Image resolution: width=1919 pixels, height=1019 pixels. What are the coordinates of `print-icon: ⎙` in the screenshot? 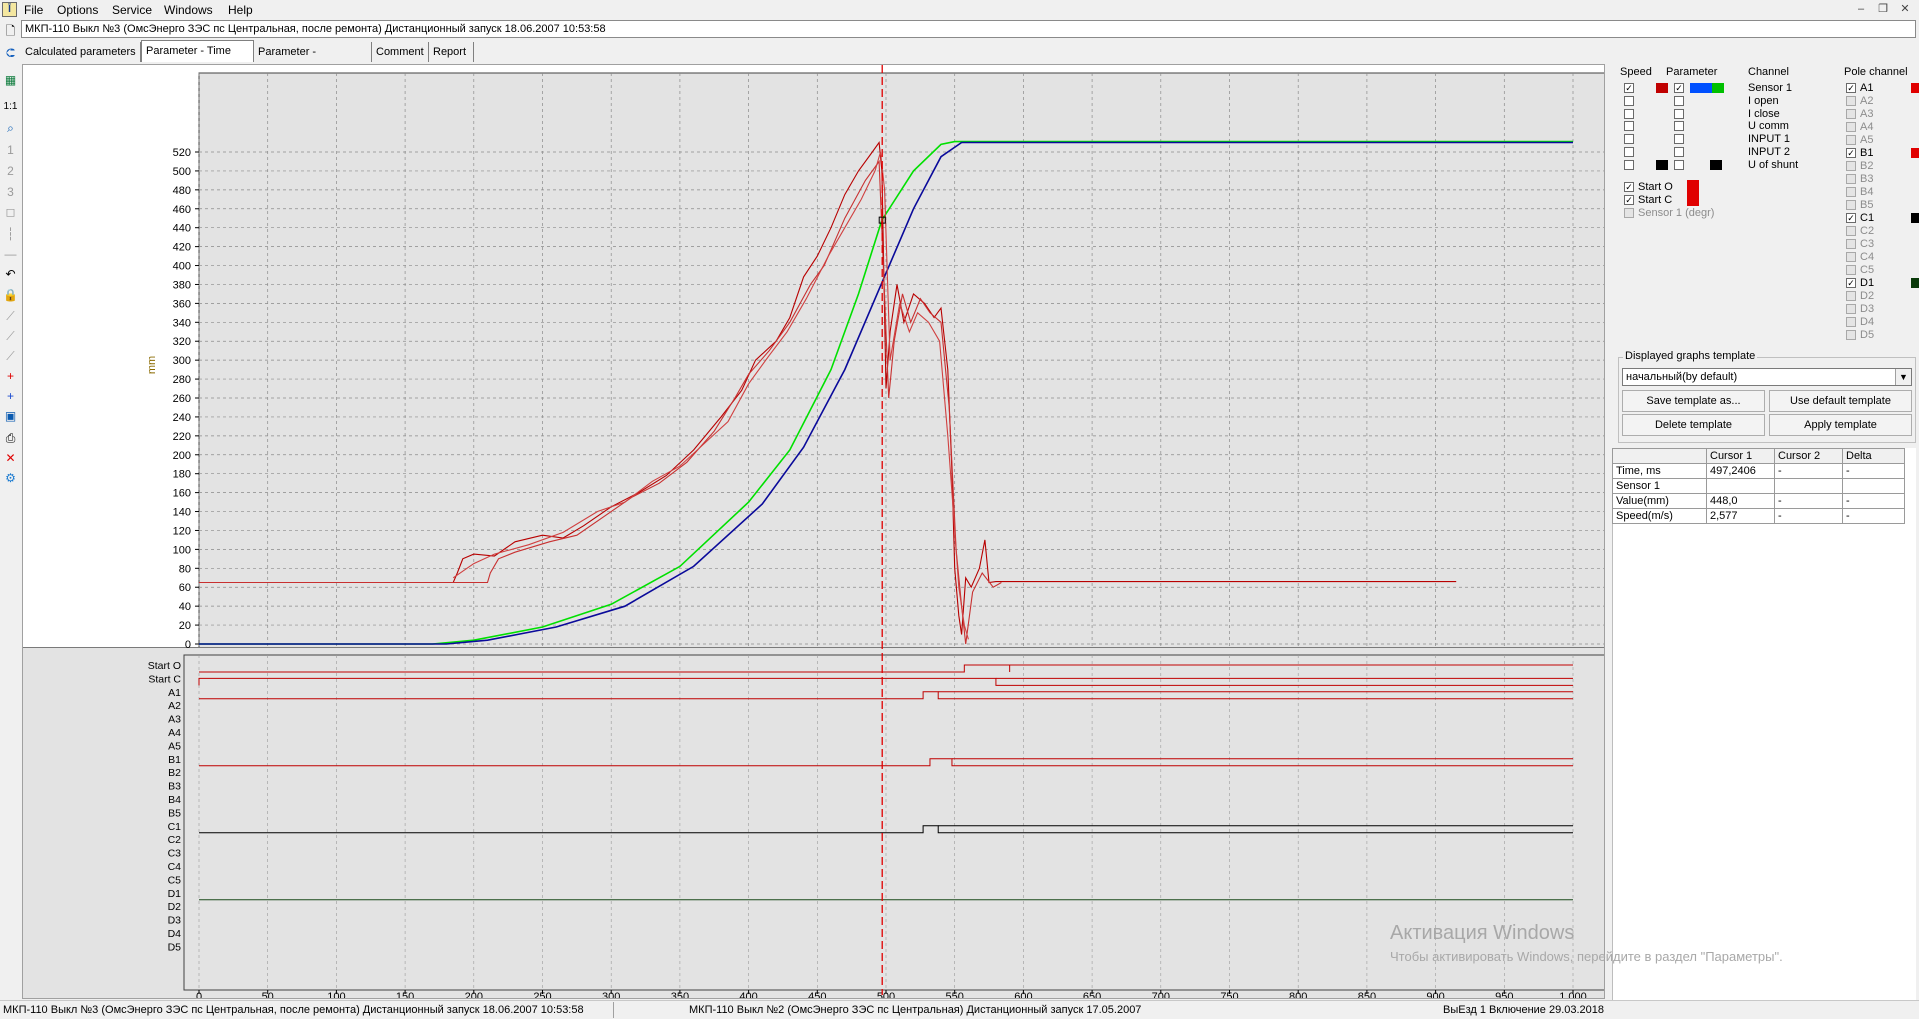 It's located at (10, 438).